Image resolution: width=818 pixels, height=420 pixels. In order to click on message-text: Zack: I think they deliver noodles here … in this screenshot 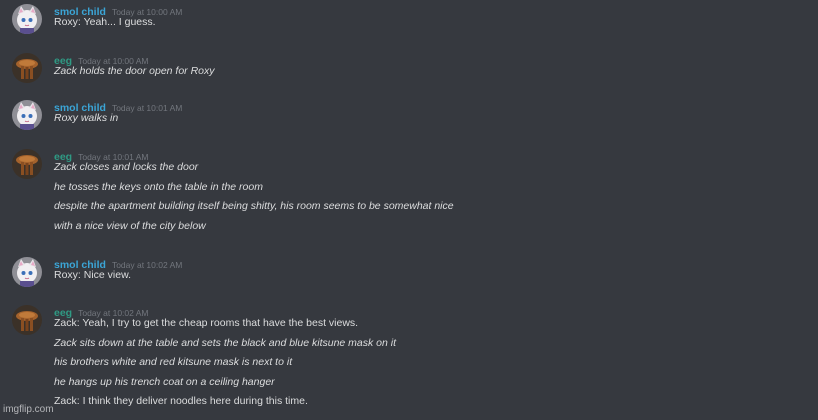, I will do `click(181, 401)`.